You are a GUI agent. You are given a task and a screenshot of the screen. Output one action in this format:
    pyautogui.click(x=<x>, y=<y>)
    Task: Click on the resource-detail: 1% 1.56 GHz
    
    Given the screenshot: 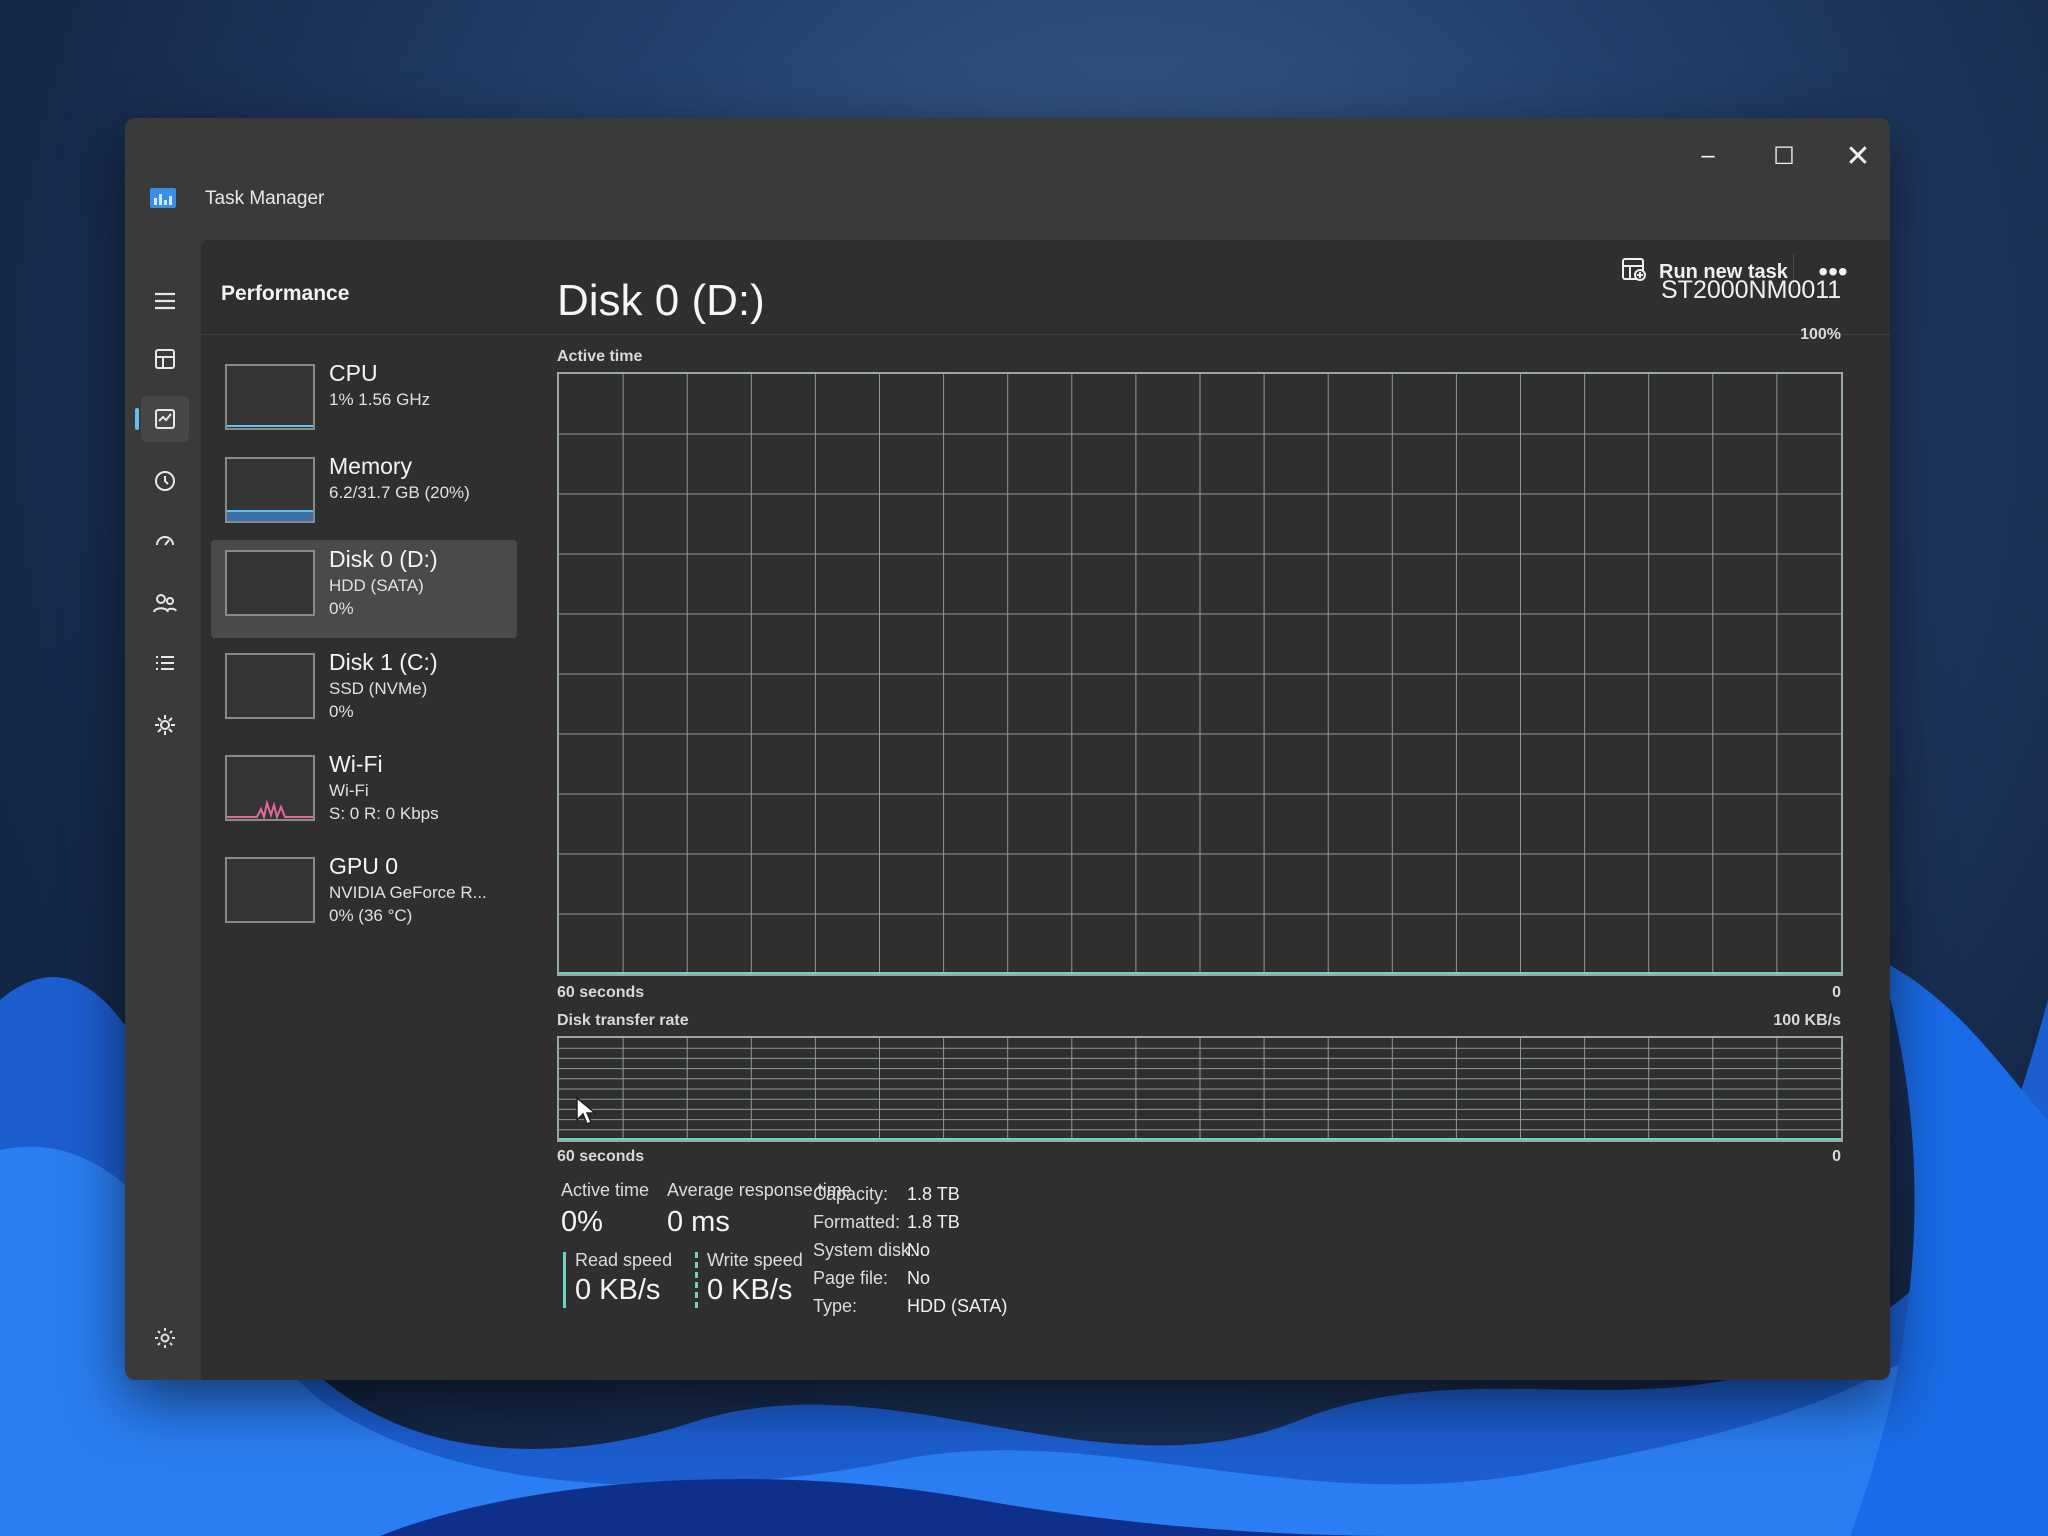 What is the action you would take?
    pyautogui.click(x=380, y=399)
    